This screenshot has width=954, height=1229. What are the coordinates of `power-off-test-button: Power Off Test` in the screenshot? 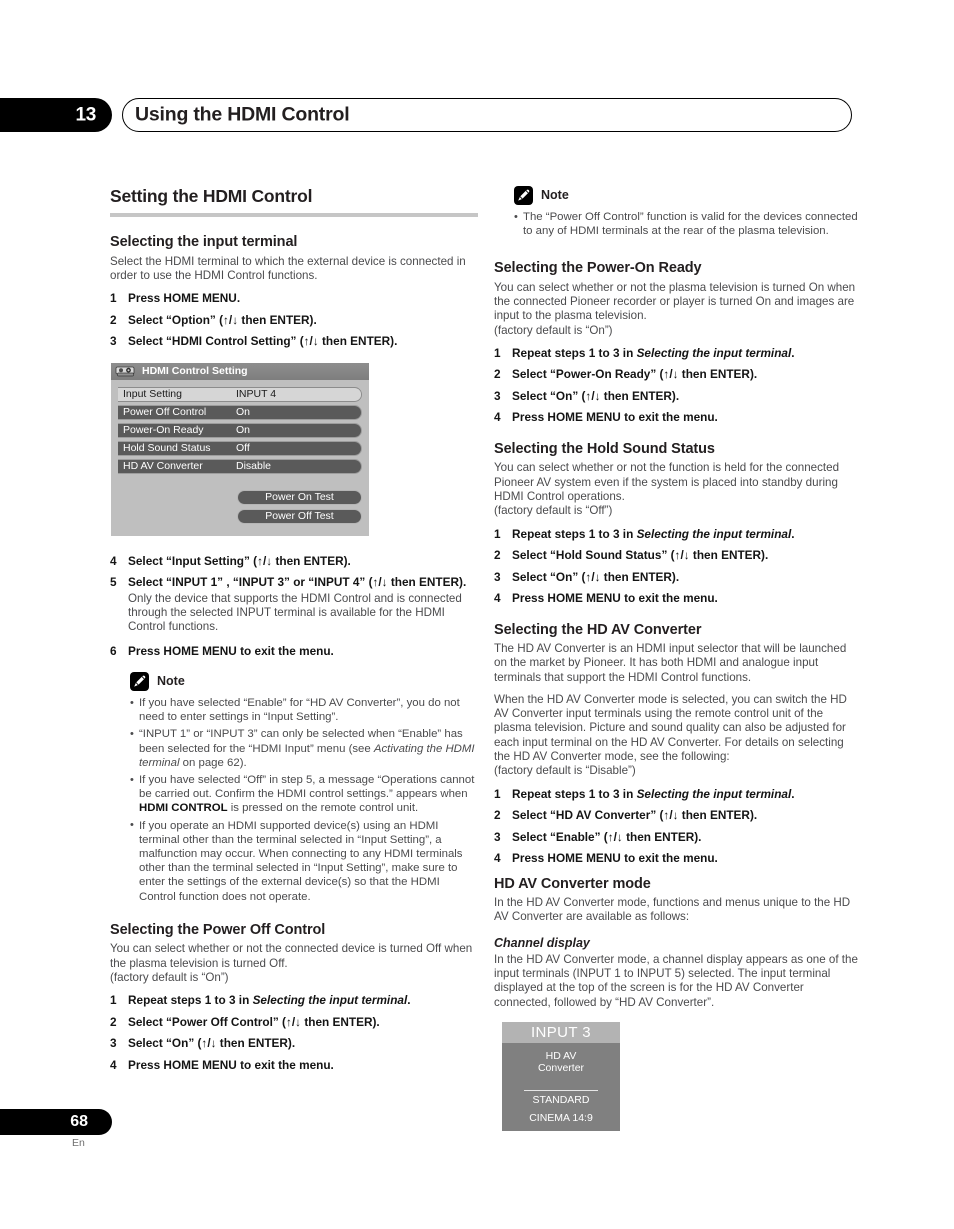 It's located at (299, 516).